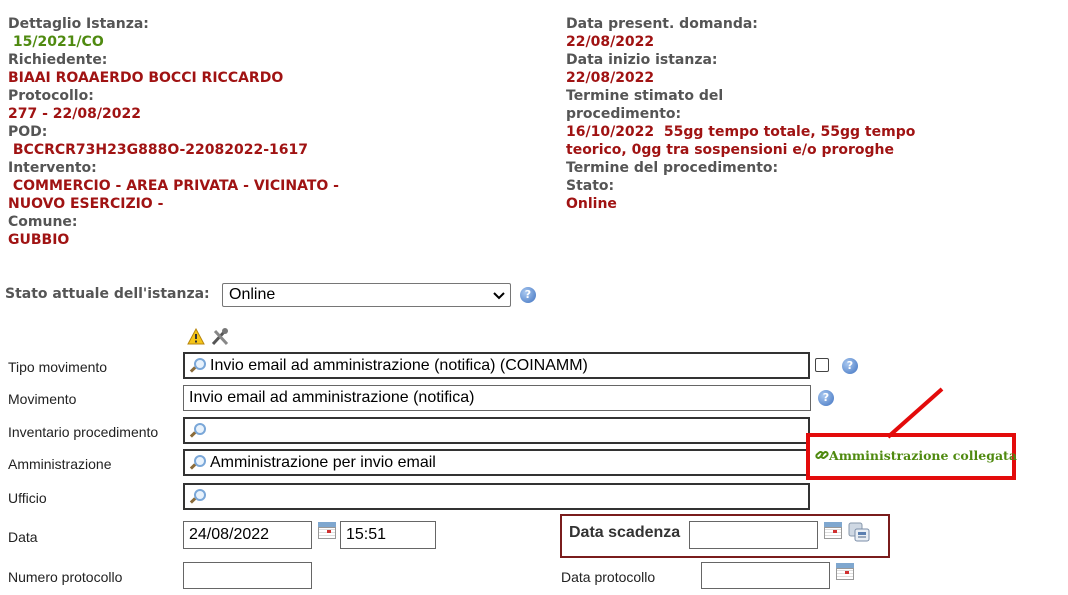  What do you see at coordinates (610, 78) in the screenshot?
I see `data-inizio-istanza-value: 22/08/2022` at bounding box center [610, 78].